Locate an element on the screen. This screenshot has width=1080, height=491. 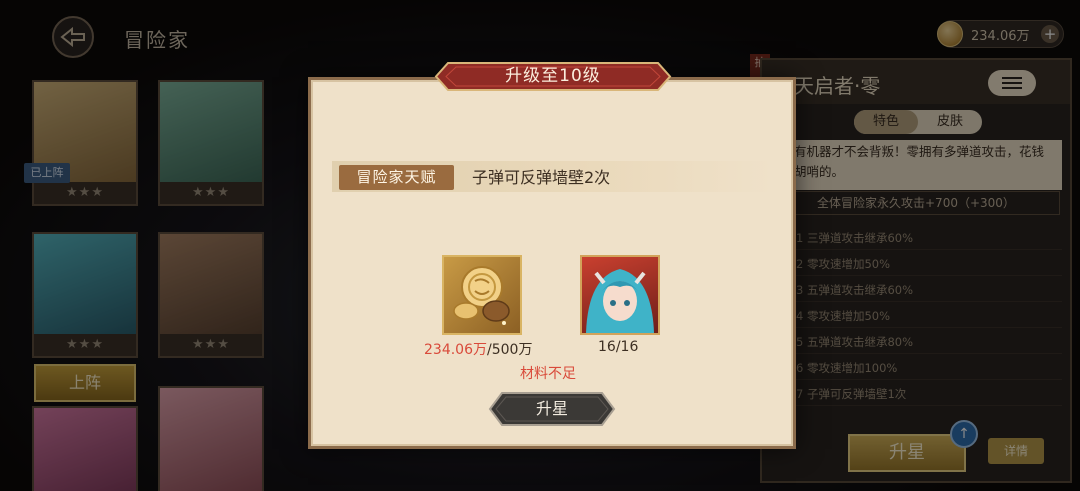
coin-requirement: 234.06万/500万 is located at coordinates (478, 349).